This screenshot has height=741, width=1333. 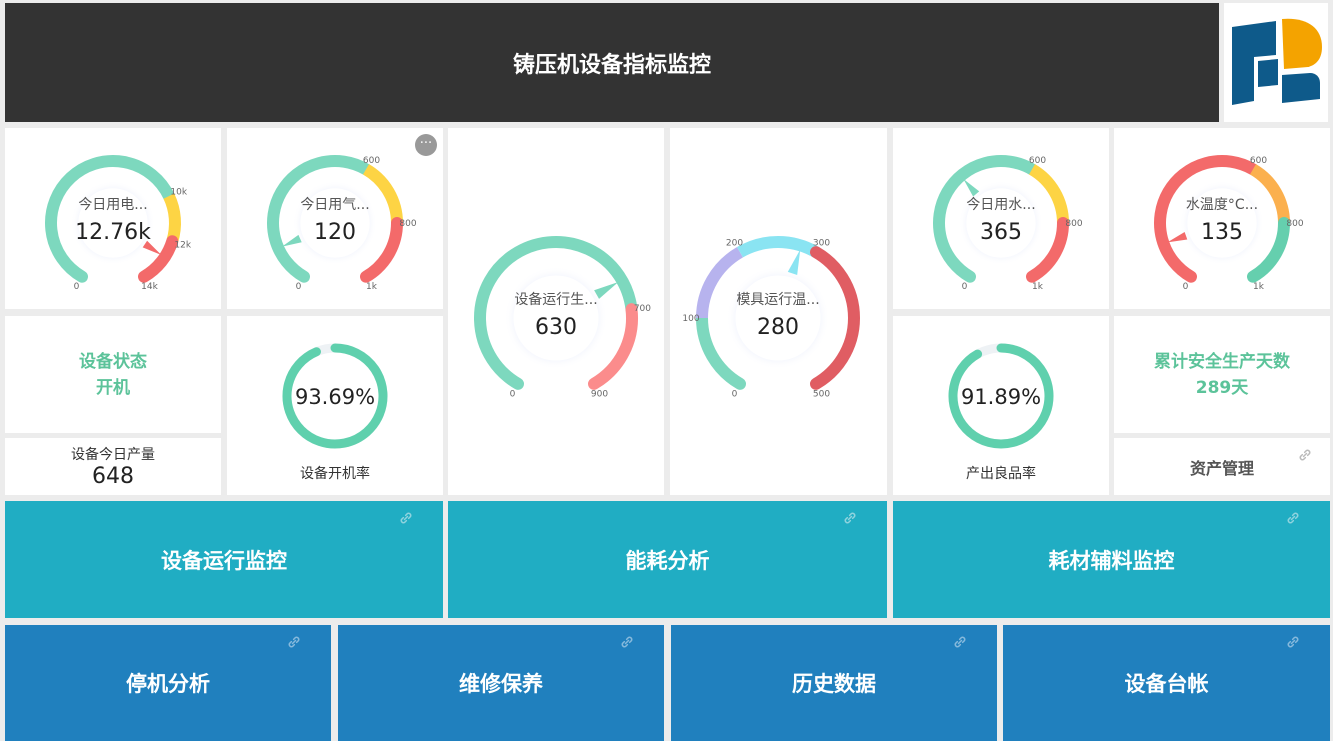 What do you see at coordinates (1222, 232) in the screenshot?
I see `gauge-value: 135` at bounding box center [1222, 232].